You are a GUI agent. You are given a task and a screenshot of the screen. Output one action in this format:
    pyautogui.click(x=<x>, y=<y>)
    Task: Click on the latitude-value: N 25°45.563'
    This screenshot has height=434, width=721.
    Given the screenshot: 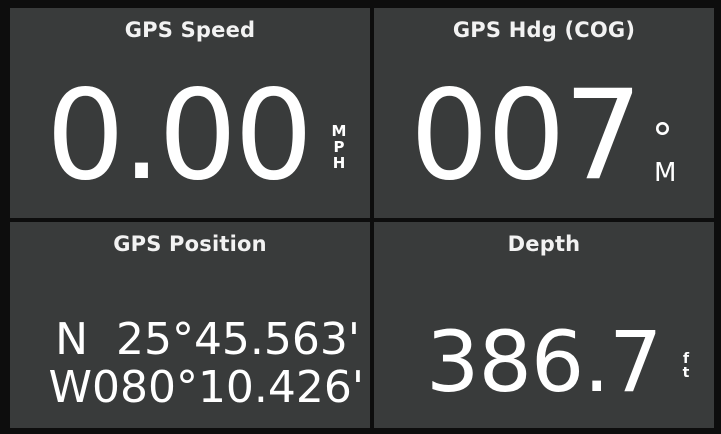 What is the action you would take?
    pyautogui.click(x=207, y=339)
    